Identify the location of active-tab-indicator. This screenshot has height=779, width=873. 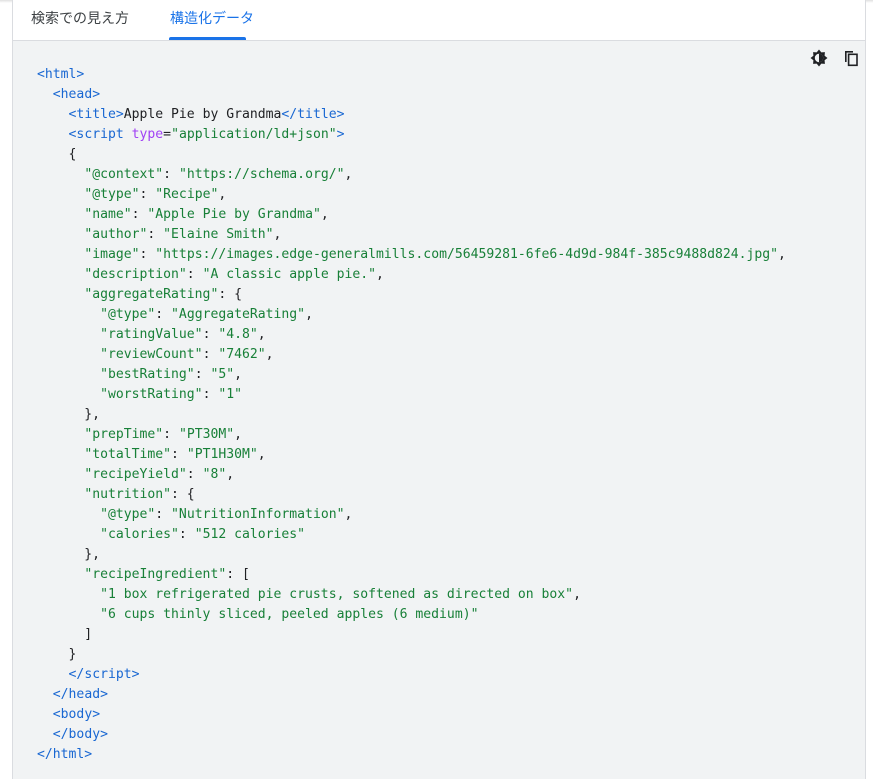
(207, 38).